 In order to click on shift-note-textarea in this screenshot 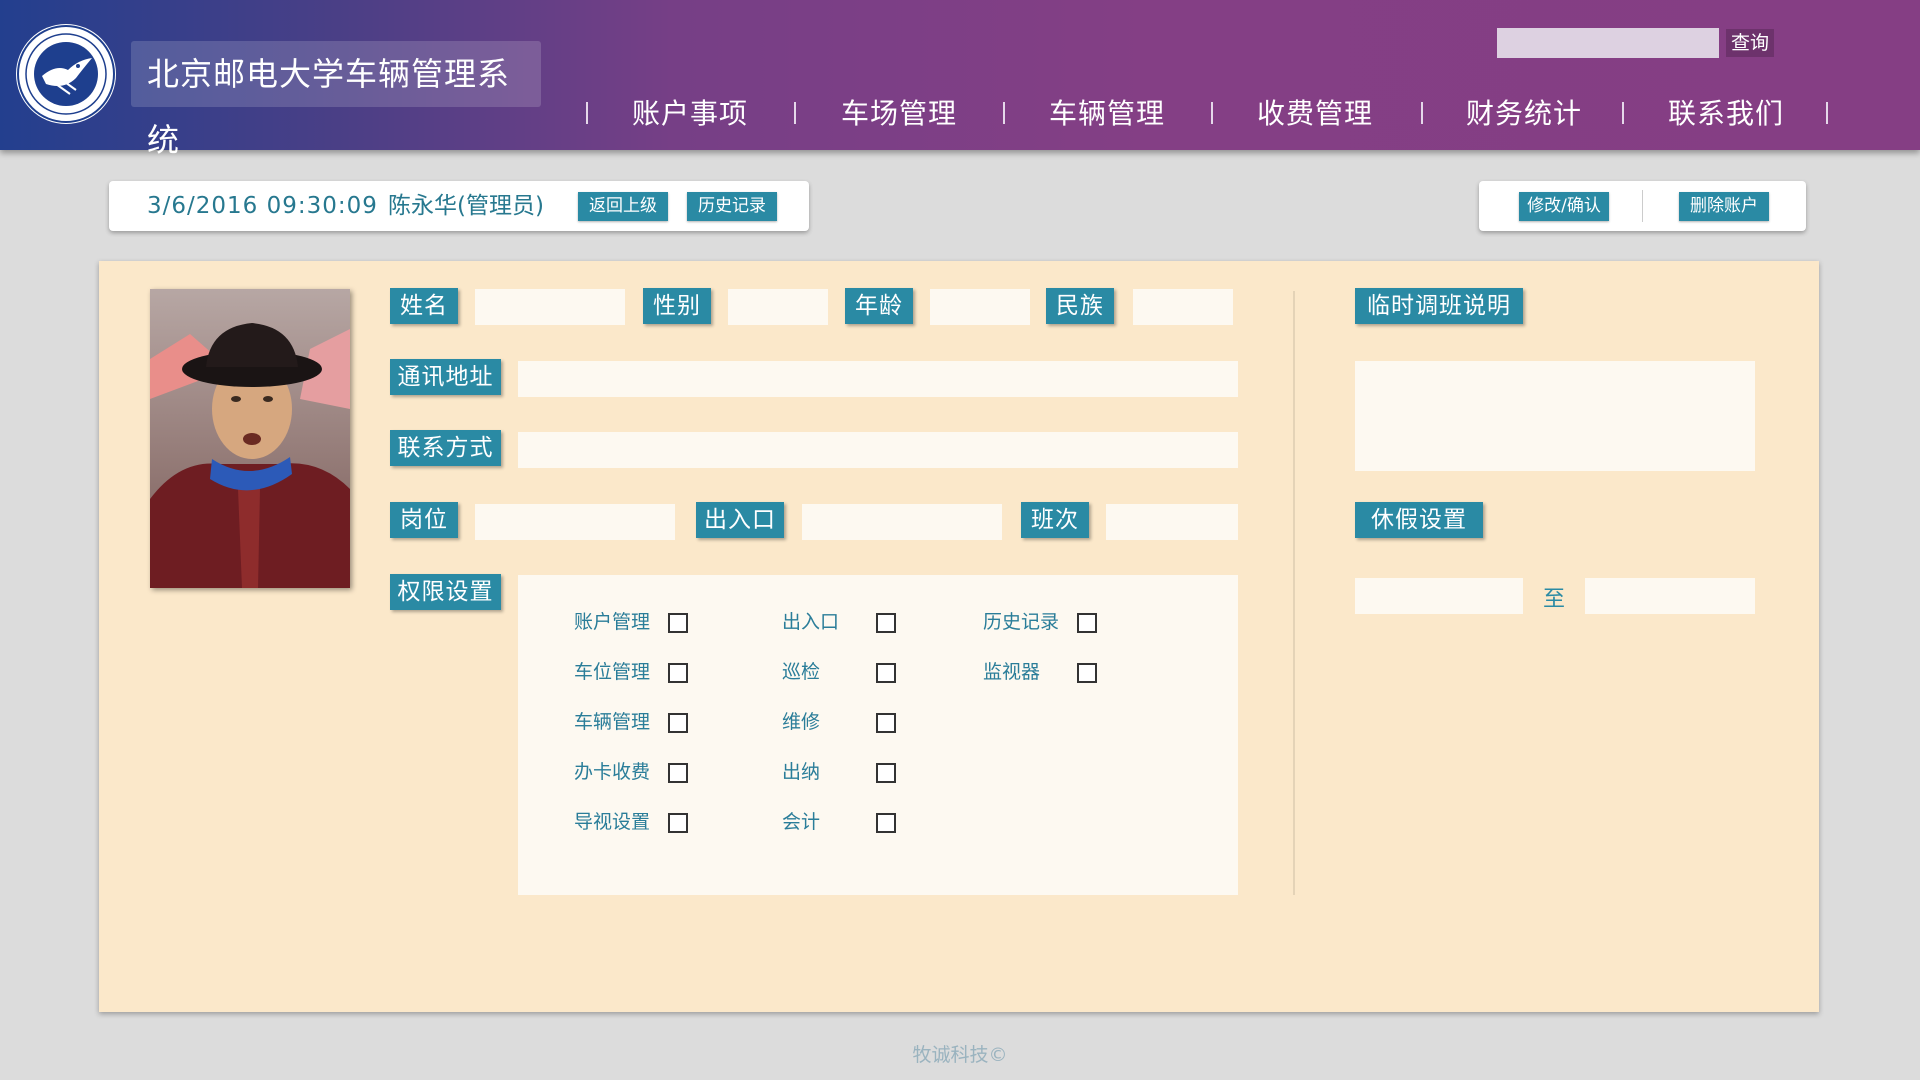, I will do `click(1555, 416)`.